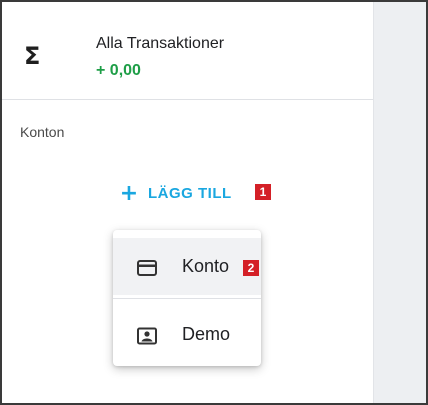  Describe the element at coordinates (118, 70) in the screenshot. I see `all-transactions-amount: + 0,00` at that location.